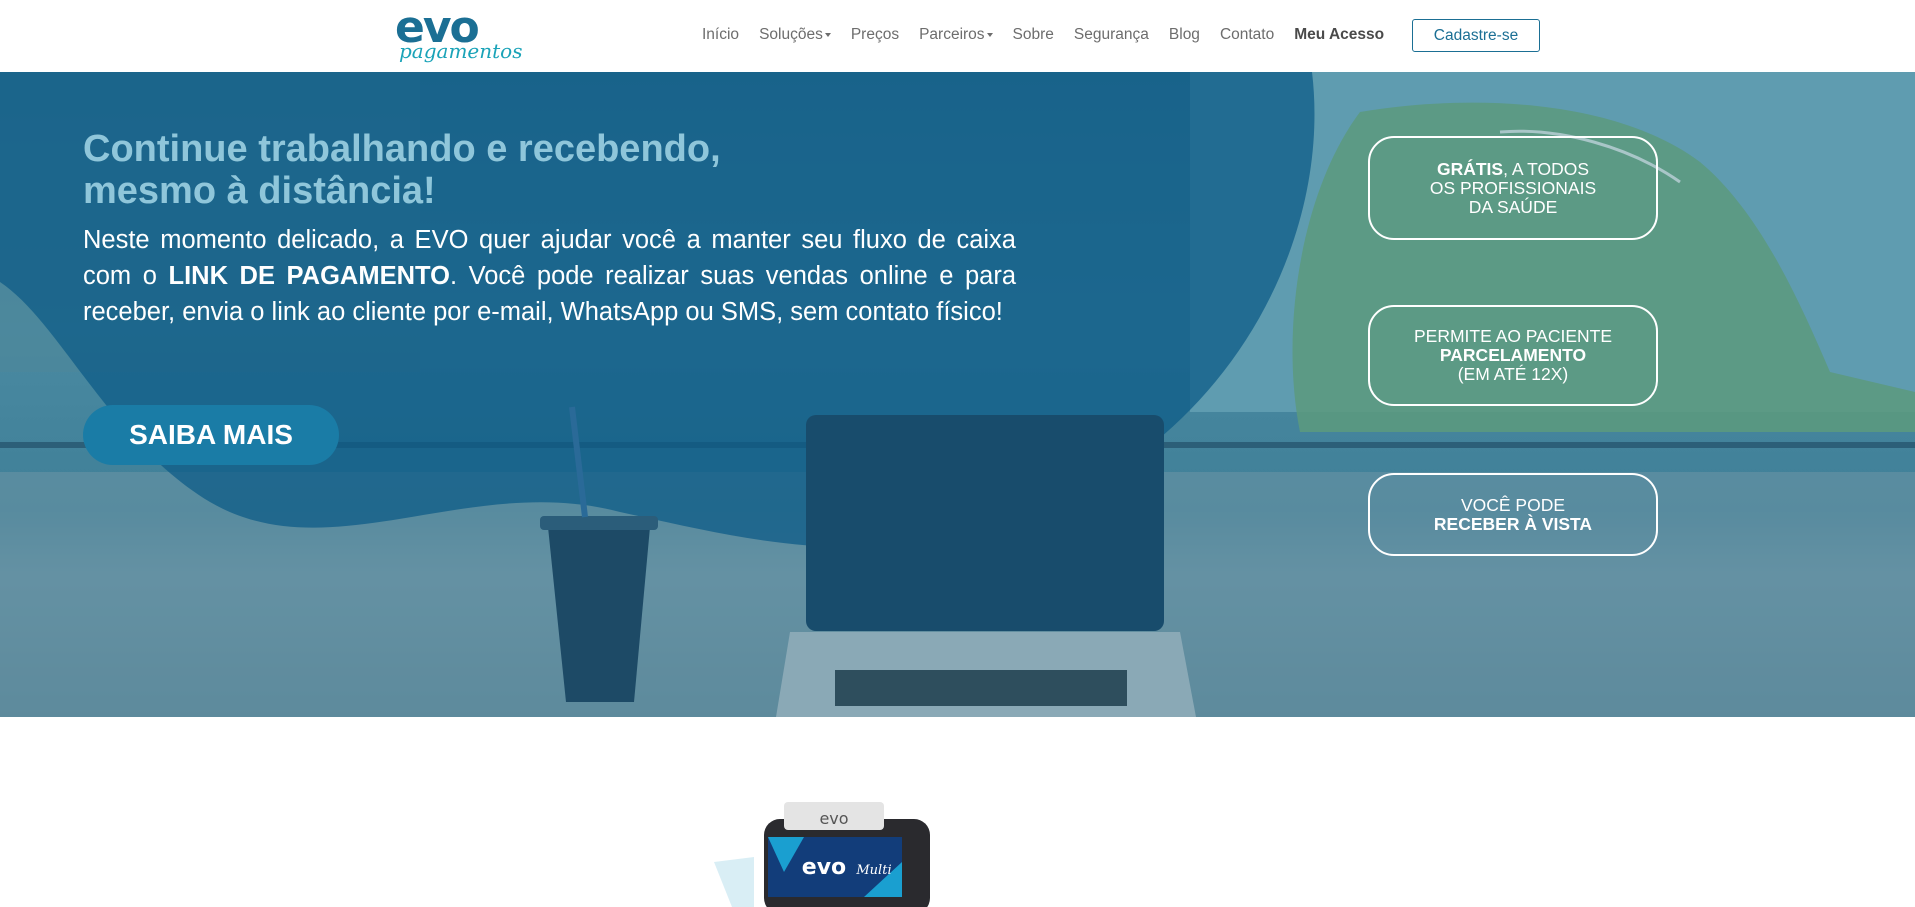 This screenshot has height=907, width=1915. Describe the element at coordinates (458, 35) in the screenshot. I see `evo-pagamentos-logo: evo pagamentos` at that location.